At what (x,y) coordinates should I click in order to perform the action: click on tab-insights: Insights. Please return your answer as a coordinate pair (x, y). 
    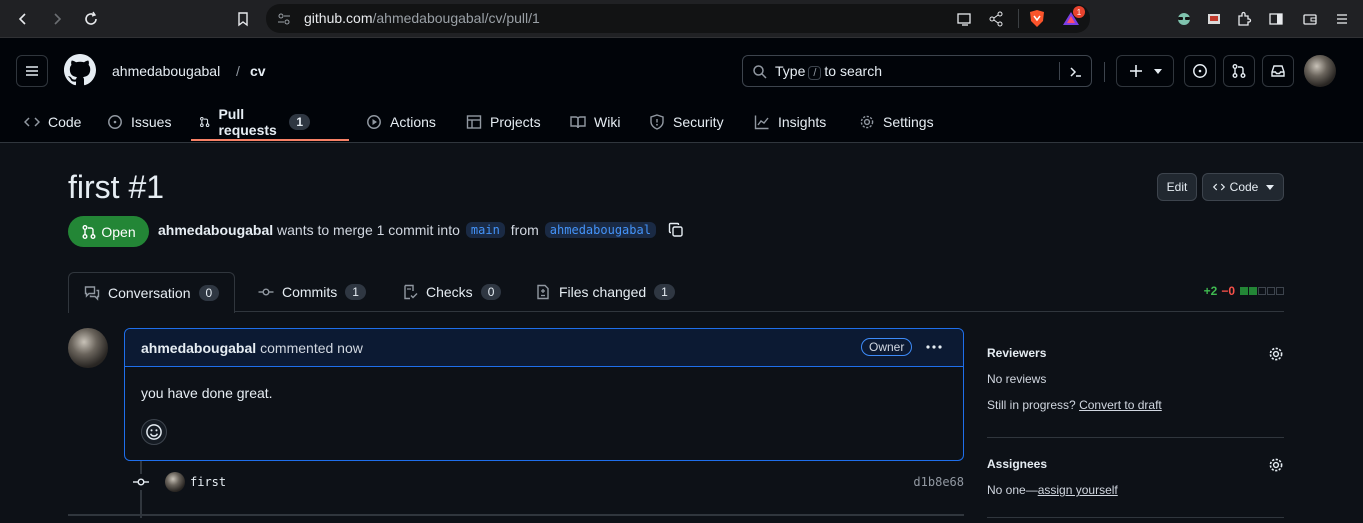
    Looking at the image, I should click on (790, 122).